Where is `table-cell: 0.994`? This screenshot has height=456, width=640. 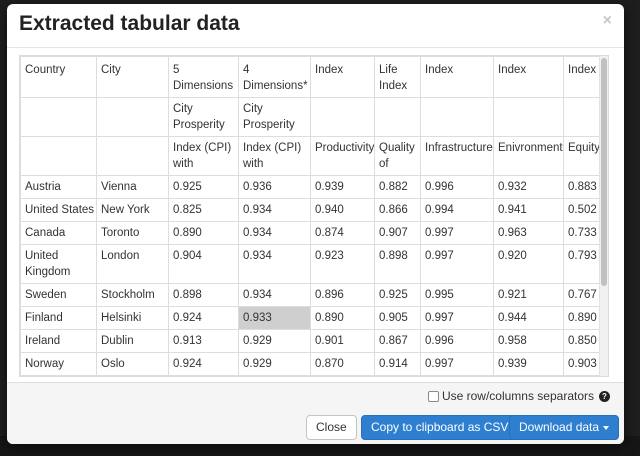 table-cell: 0.994 is located at coordinates (457, 210).